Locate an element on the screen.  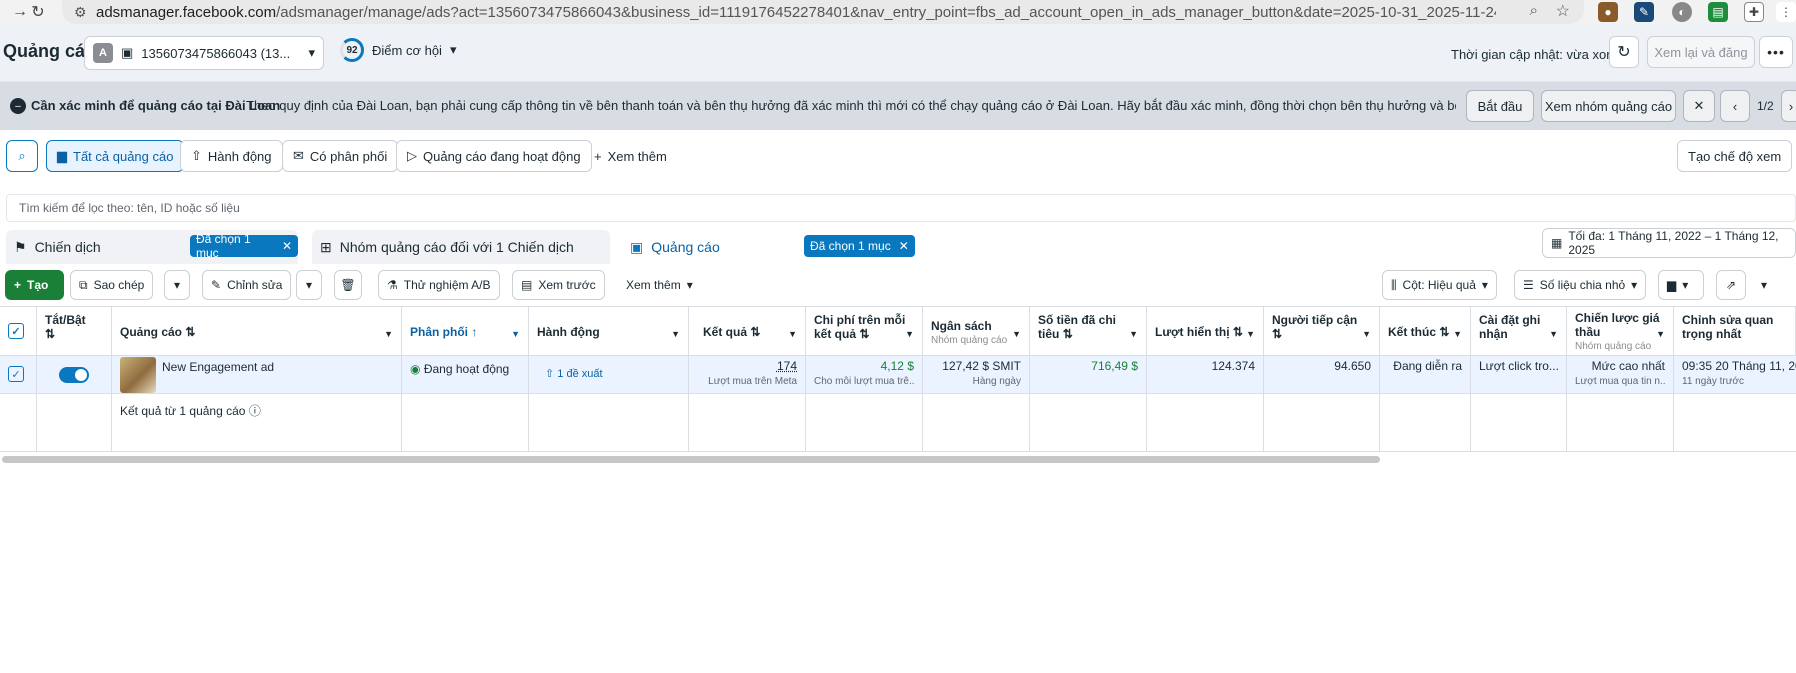
breakdown-button: ☰ Số liệu chia nhỏ ▾ is located at coordinates (1580, 285).